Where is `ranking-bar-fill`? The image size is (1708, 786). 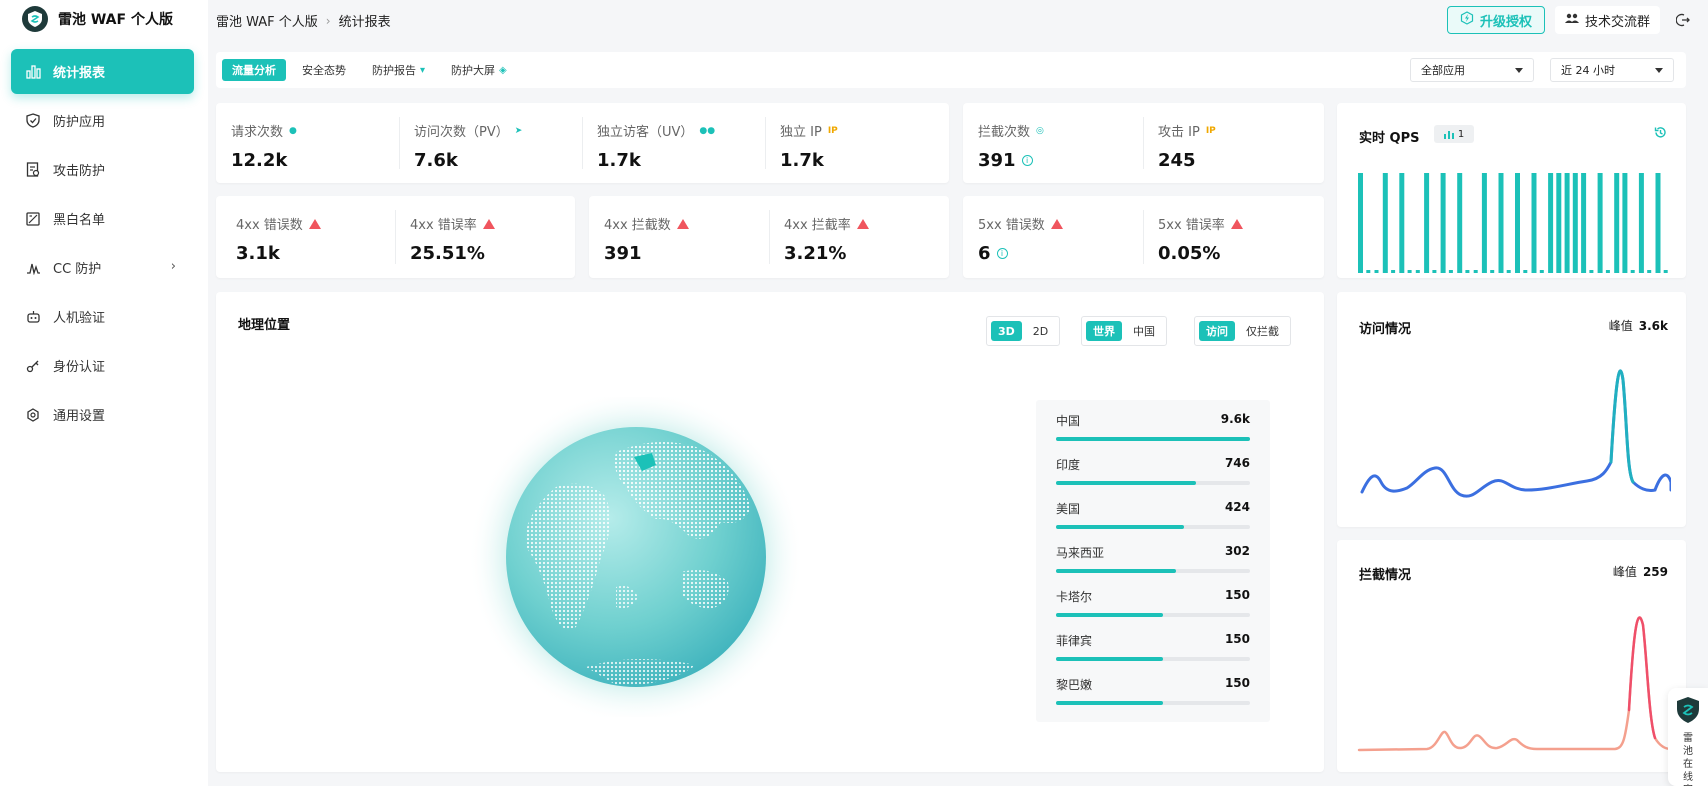 ranking-bar-fill is located at coordinates (1126, 483).